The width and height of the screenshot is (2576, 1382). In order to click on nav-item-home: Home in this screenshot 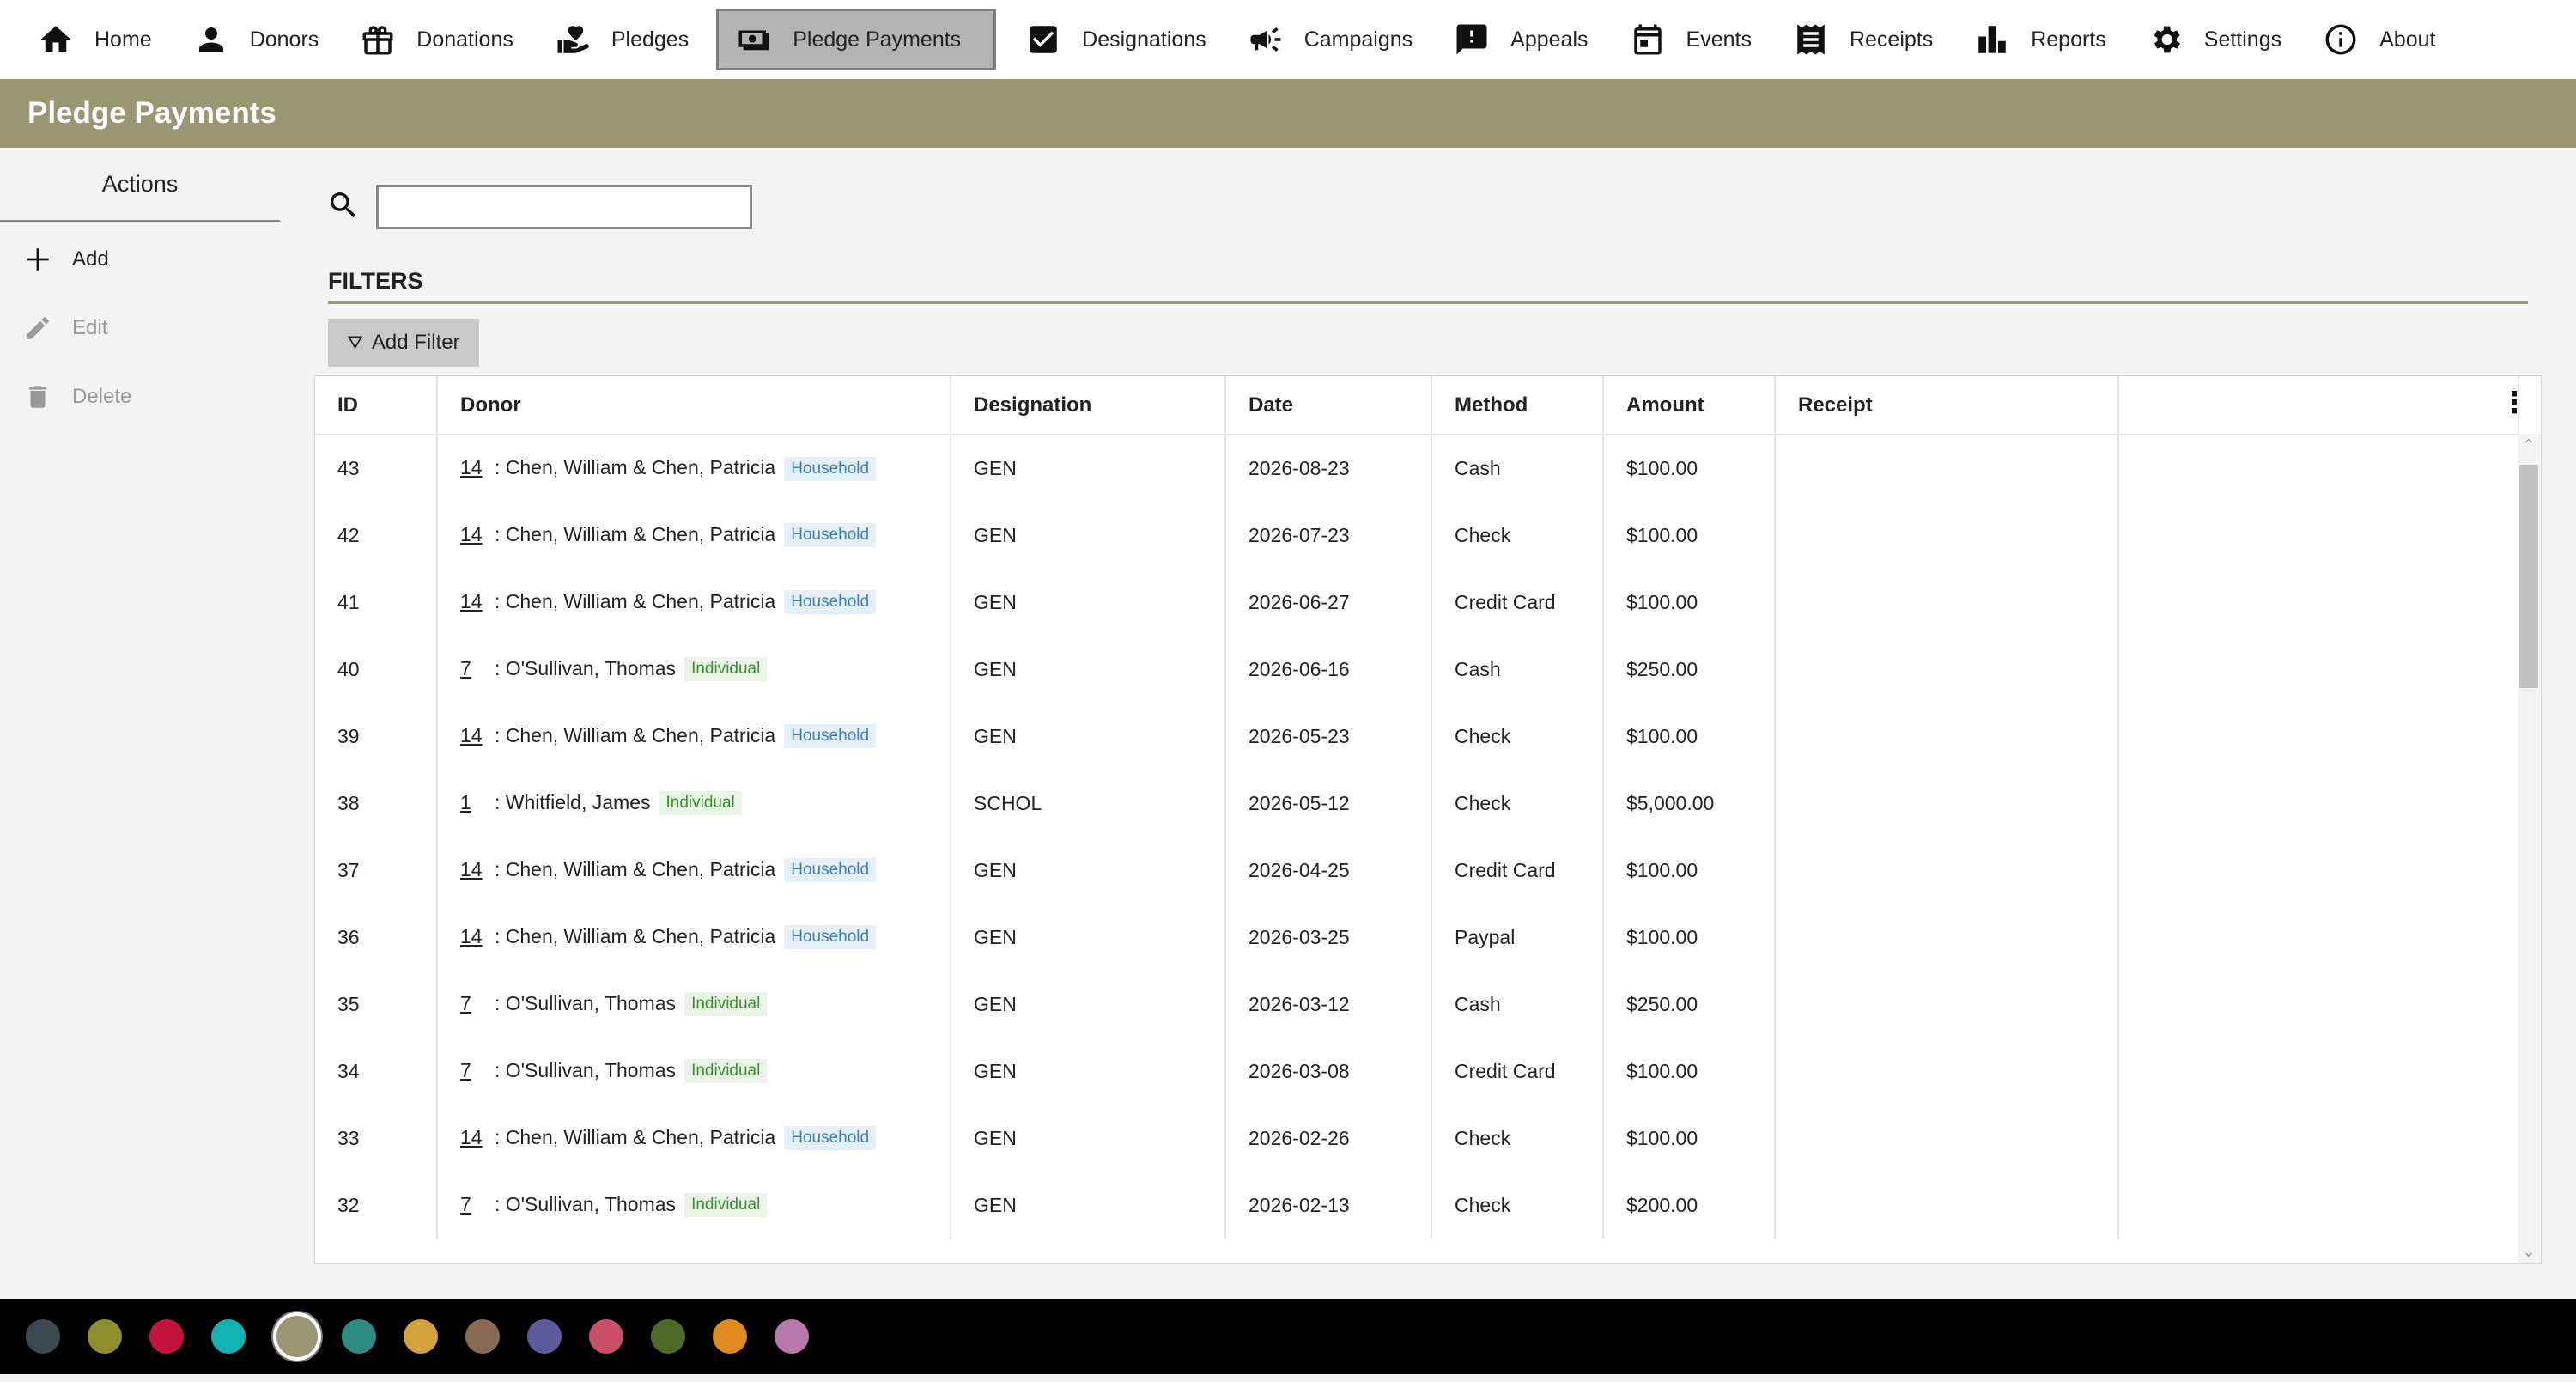, I will do `click(94, 39)`.